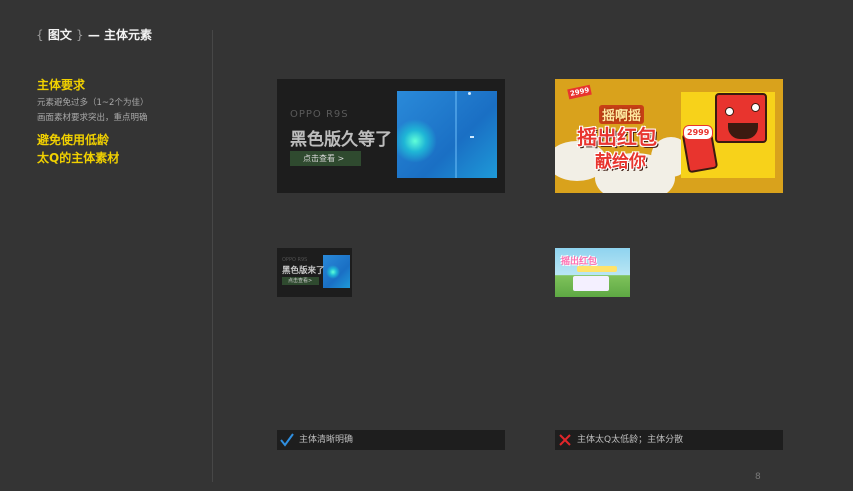 This screenshot has width=853, height=491. What do you see at coordinates (93, 103) in the screenshot?
I see `requirement-line-1: 元素避免过多（1~2个为佳）` at bounding box center [93, 103].